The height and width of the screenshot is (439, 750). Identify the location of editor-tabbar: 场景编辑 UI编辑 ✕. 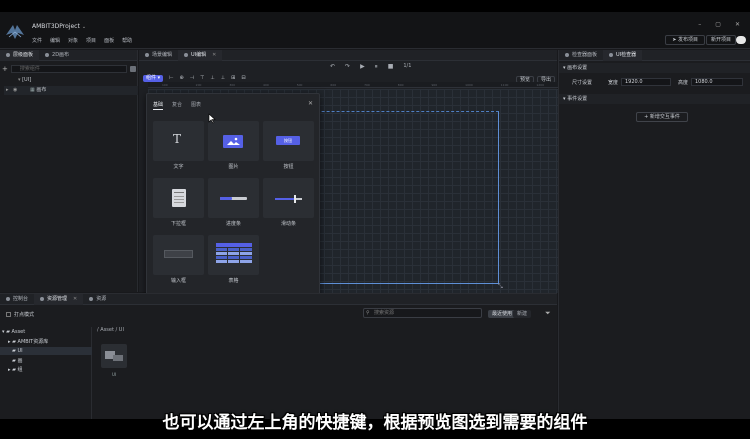
(348, 55).